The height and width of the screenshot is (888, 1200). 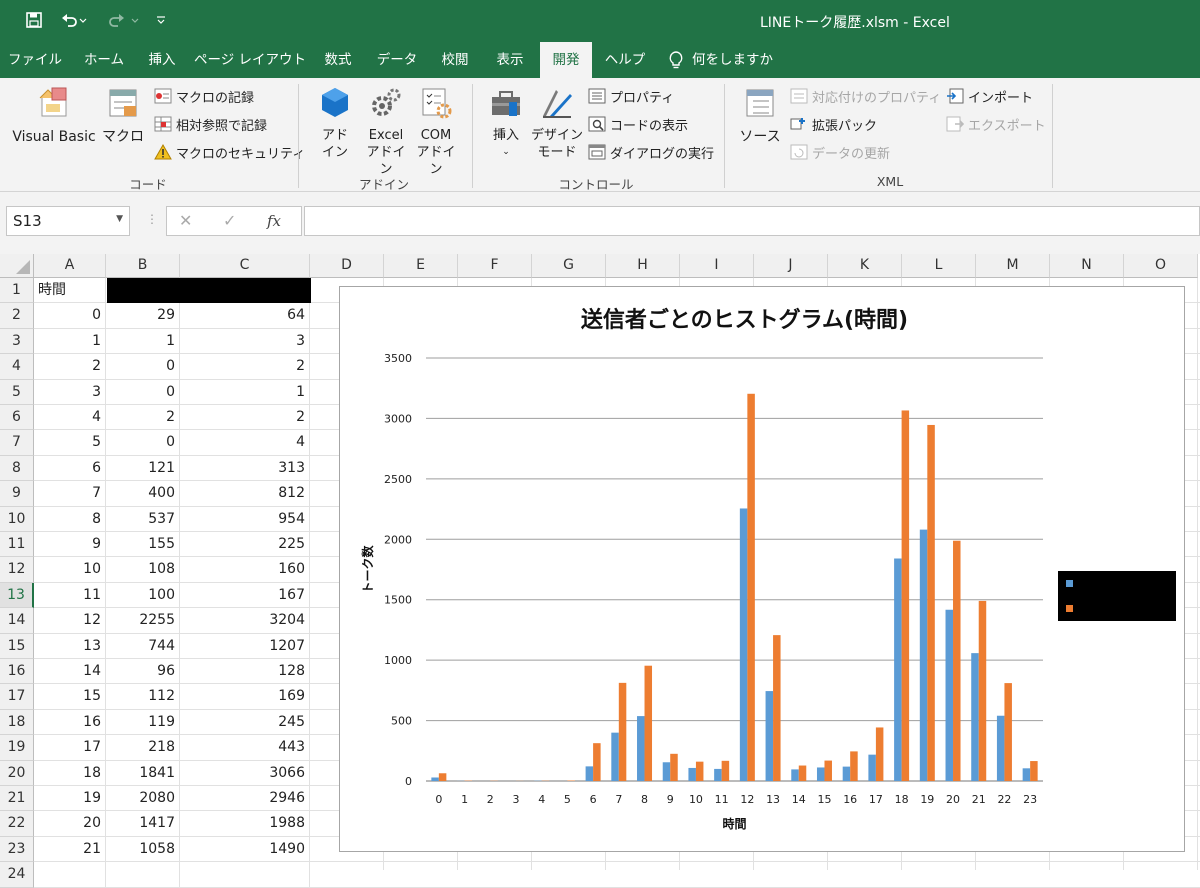 I want to click on row-header: 11, so click(x=17, y=544).